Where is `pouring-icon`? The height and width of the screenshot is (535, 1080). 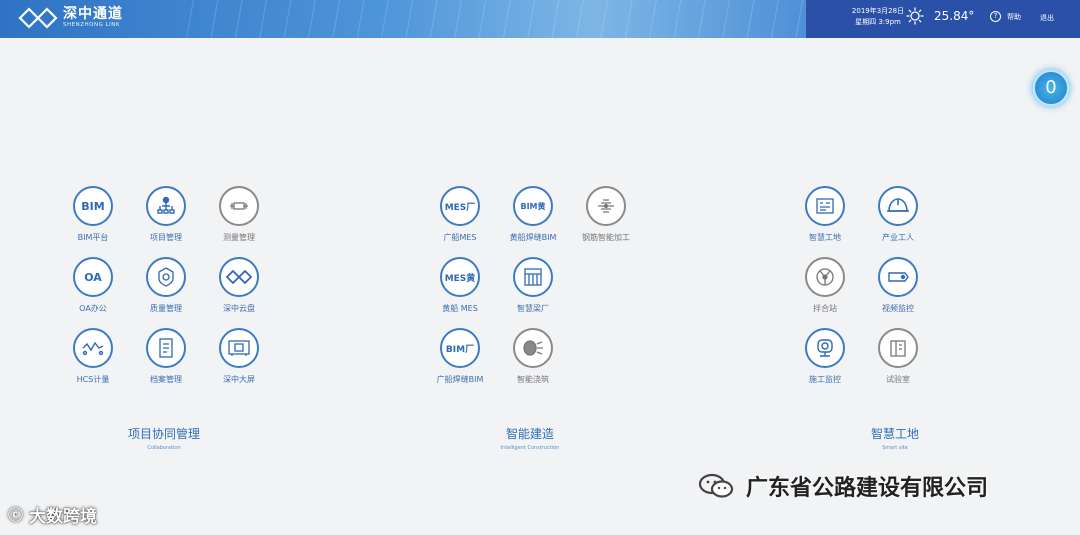 pouring-icon is located at coordinates (533, 348).